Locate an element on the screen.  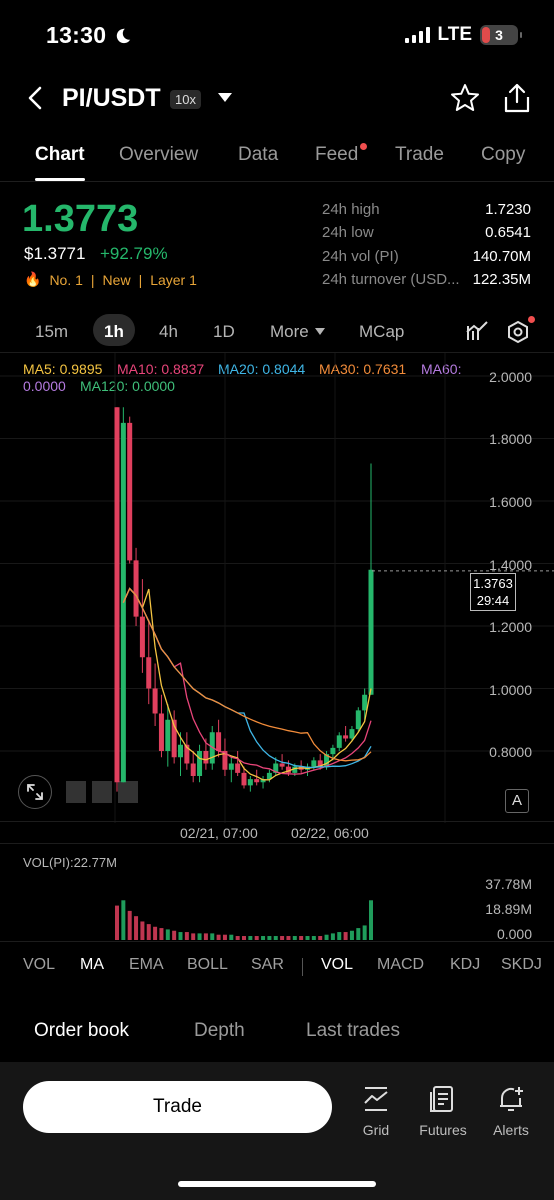
stat-value-high: 1.7230 is located at coordinates (508, 209).